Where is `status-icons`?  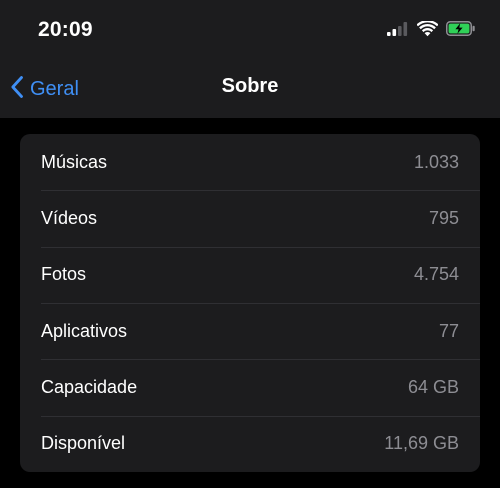 status-icons is located at coordinates (431, 30).